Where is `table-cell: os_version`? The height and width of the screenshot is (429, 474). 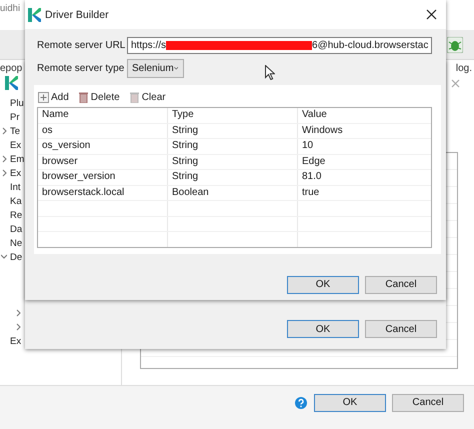 table-cell: os_version is located at coordinates (103, 146).